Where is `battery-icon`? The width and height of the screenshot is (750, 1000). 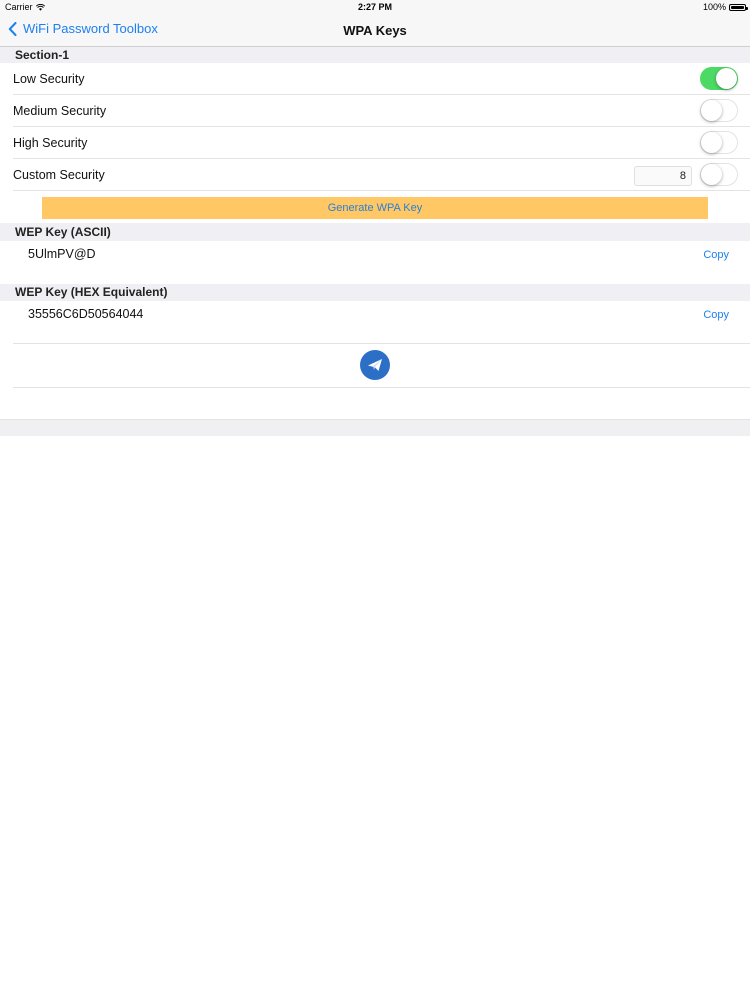 battery-icon is located at coordinates (738, 7).